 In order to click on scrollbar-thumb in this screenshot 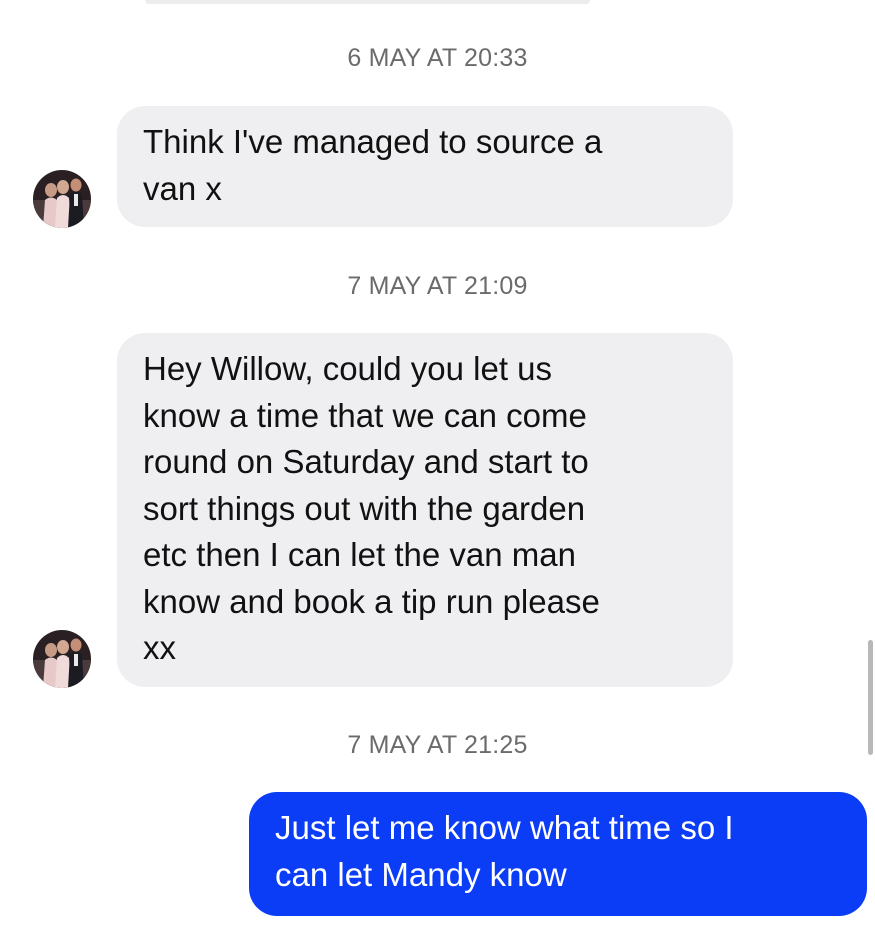, I will do `click(870, 697)`.